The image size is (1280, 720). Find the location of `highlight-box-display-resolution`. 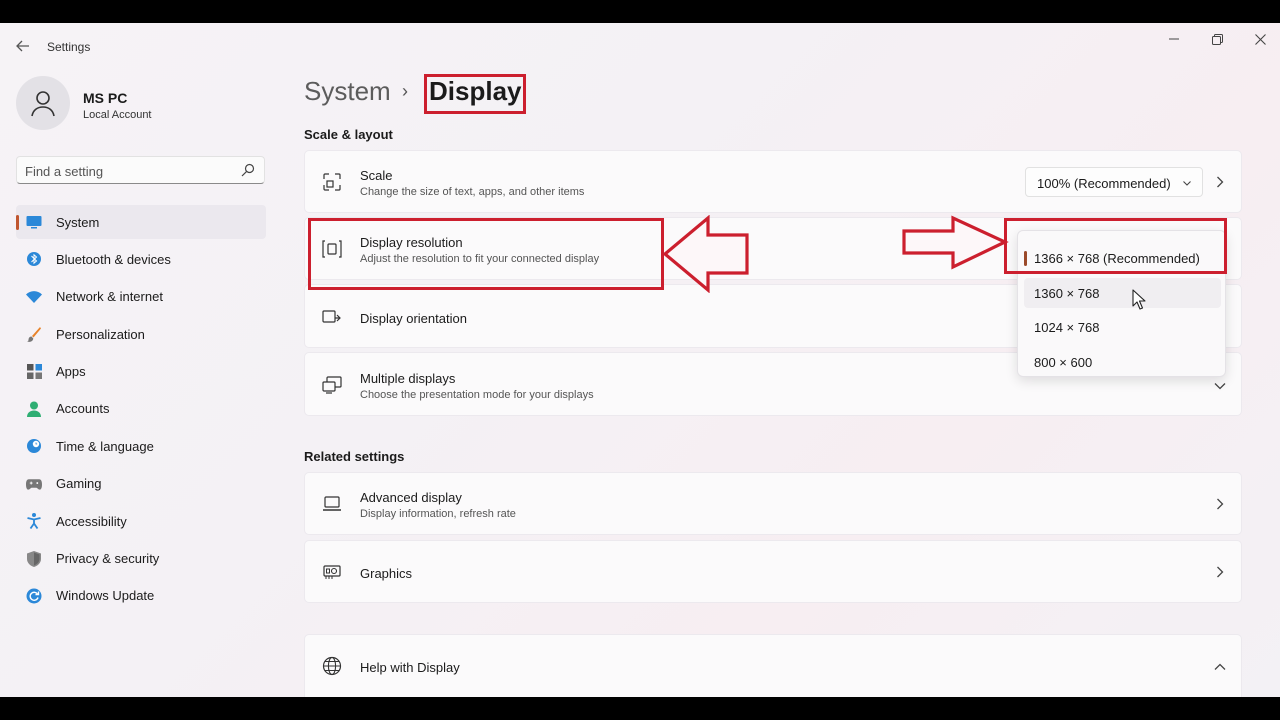

highlight-box-display-resolution is located at coordinates (486, 254).